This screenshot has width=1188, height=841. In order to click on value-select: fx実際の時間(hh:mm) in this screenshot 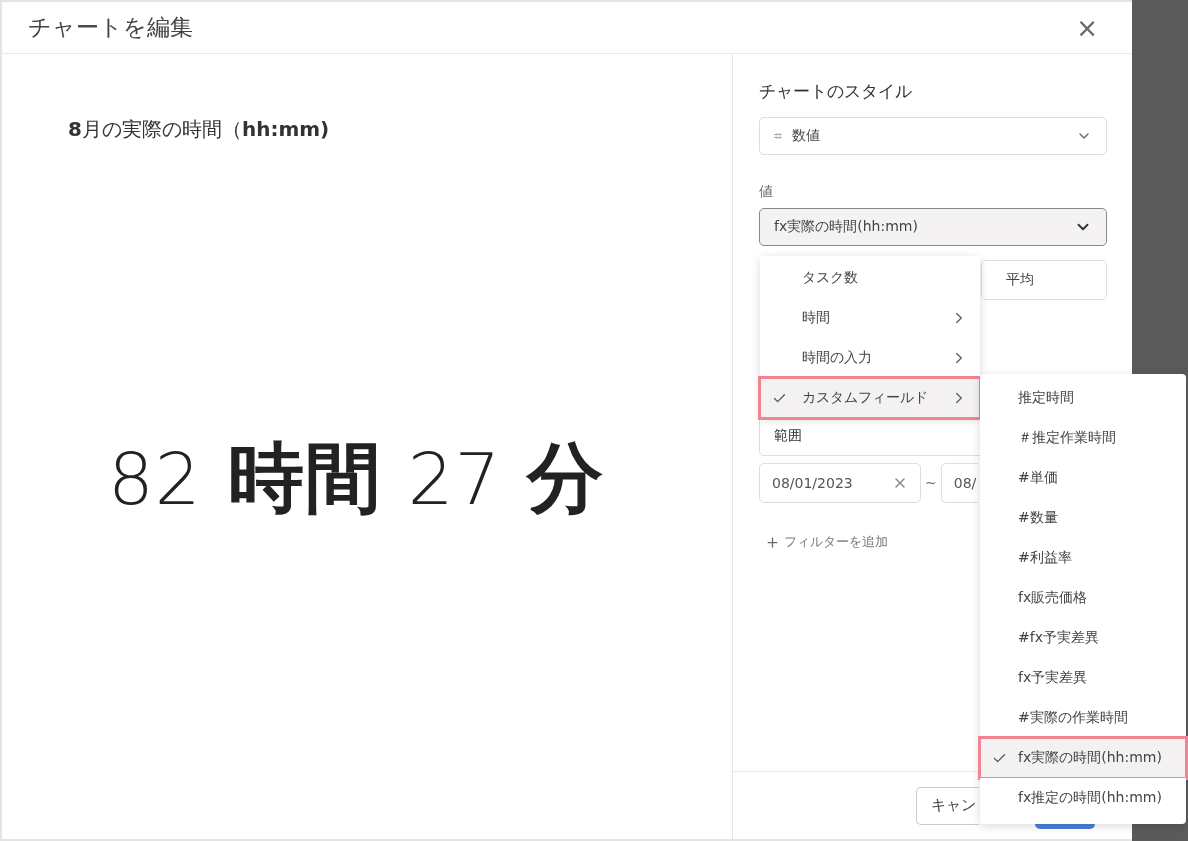, I will do `click(933, 227)`.